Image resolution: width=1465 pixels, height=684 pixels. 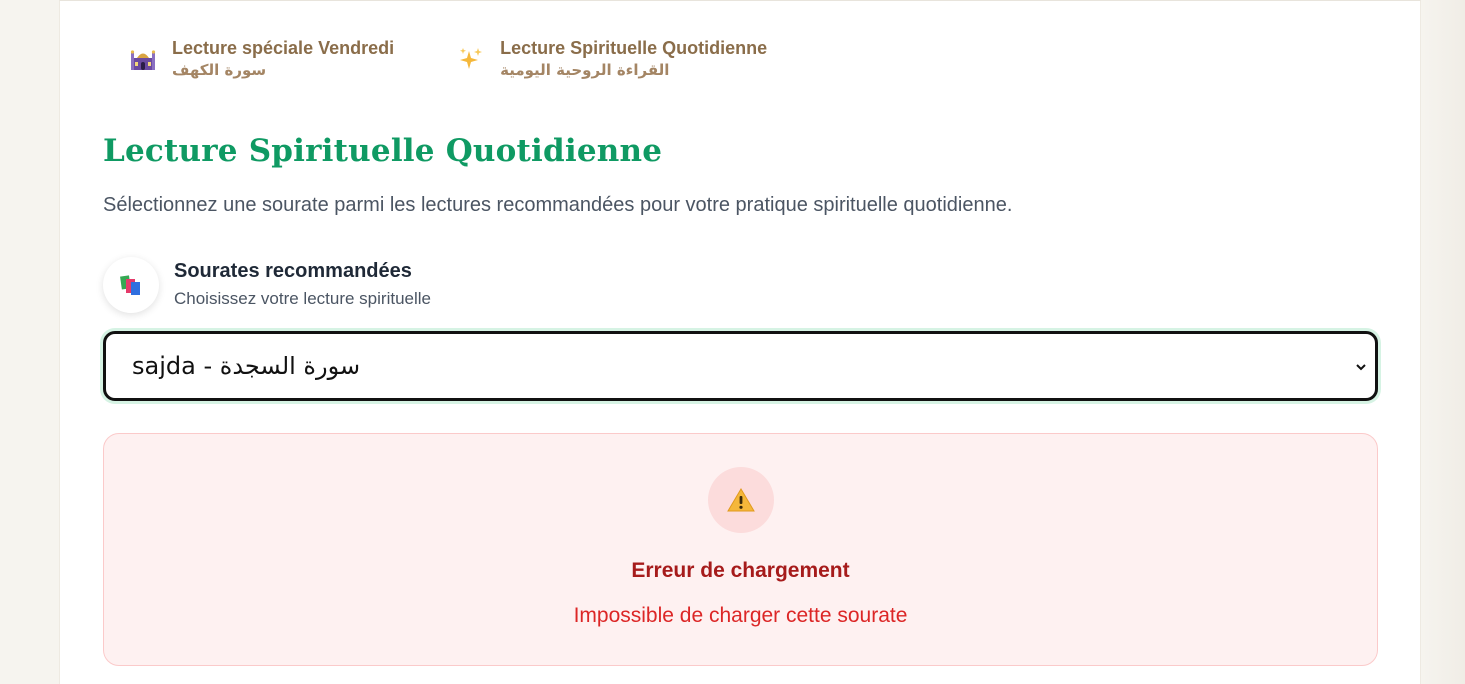 I want to click on tab-subtitle: سورة الكهف, so click(x=219, y=70).